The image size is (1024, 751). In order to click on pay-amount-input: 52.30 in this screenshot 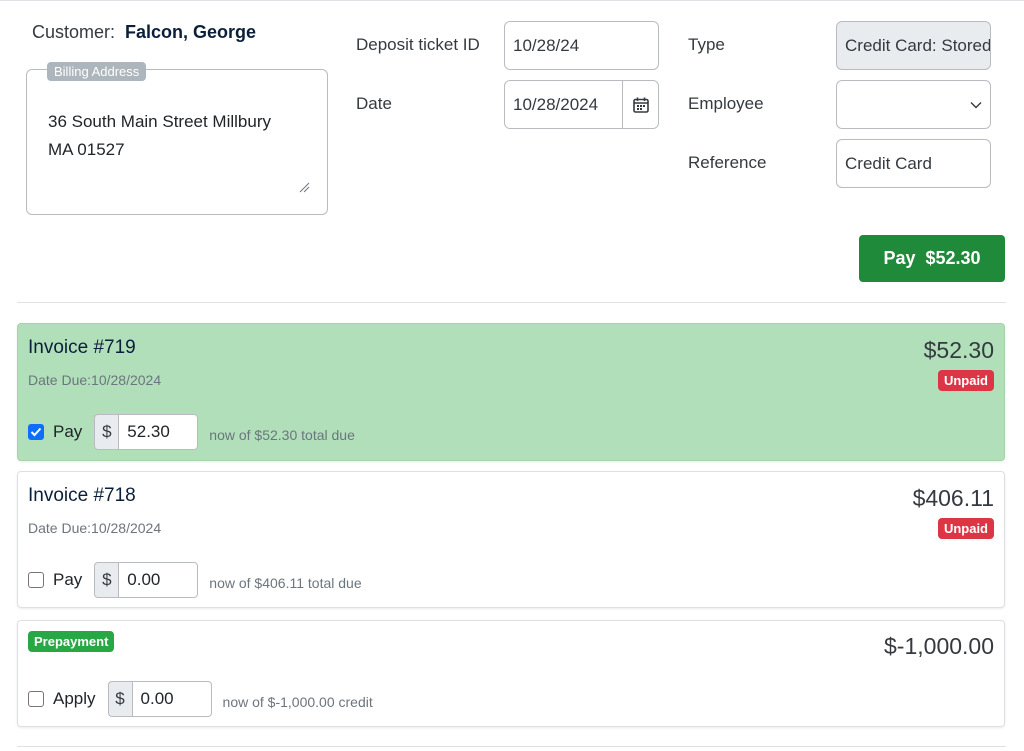, I will do `click(158, 432)`.